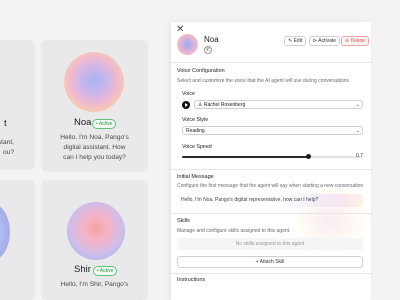 The image size is (400, 300). Describe the element at coordinates (355, 41) in the screenshot. I see `delete-button: ⊖ Delete` at that location.